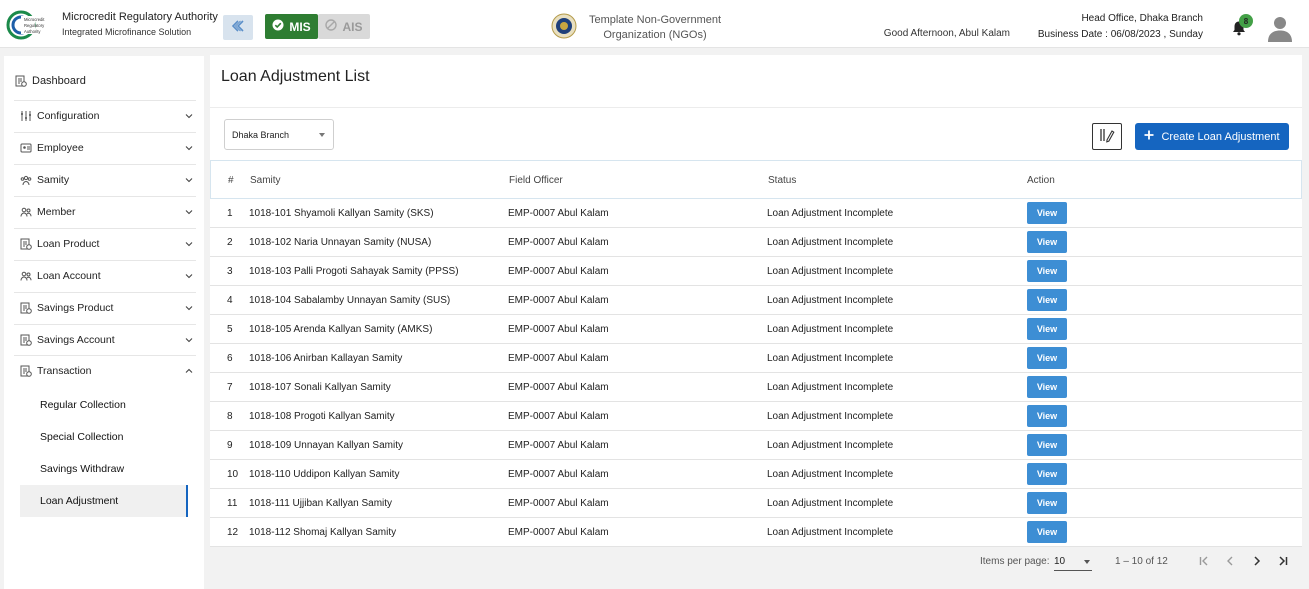 The width and height of the screenshot is (1309, 589). Describe the element at coordinates (34, 25) in the screenshot. I see `svg-text: Regulatory` at that location.